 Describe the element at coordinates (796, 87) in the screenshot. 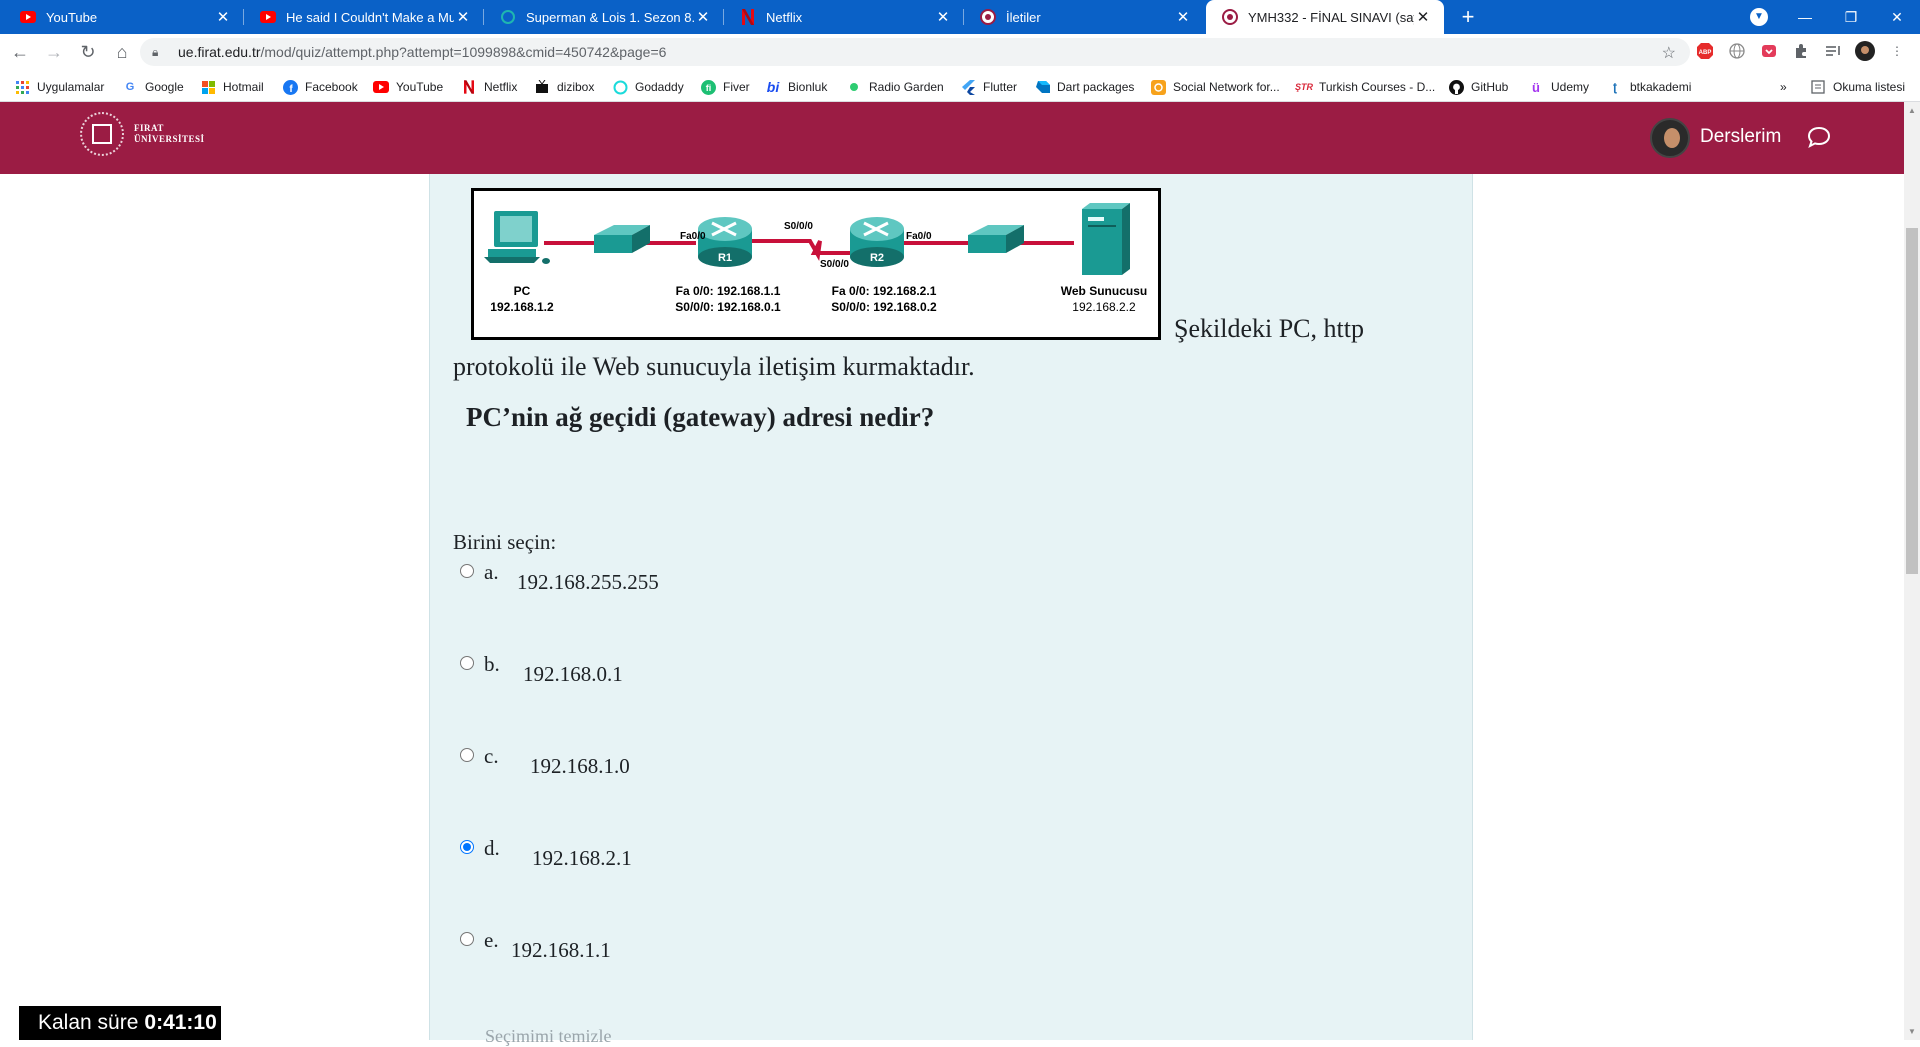

I see `bookmark-bionluk: bi Bionluk` at that location.